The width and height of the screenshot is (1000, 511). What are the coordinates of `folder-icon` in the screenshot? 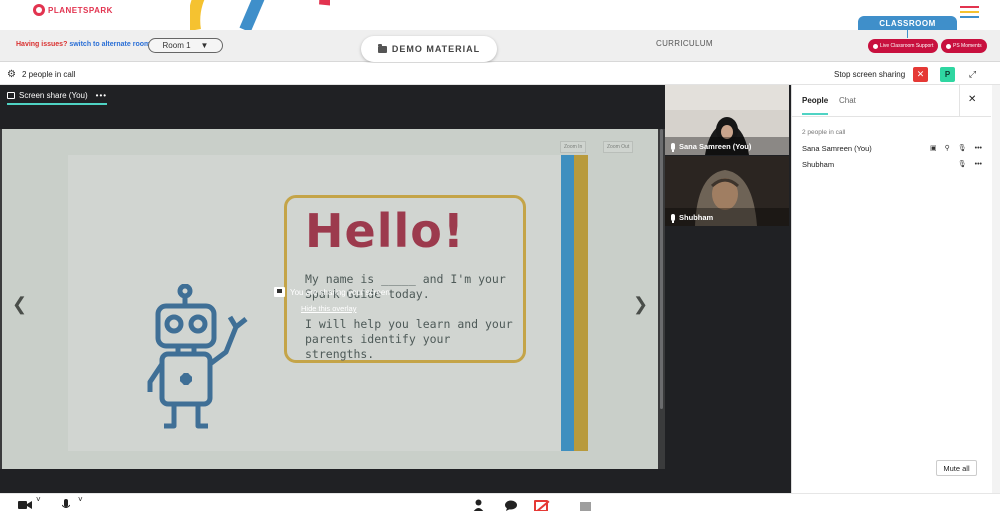 It's located at (382, 48).